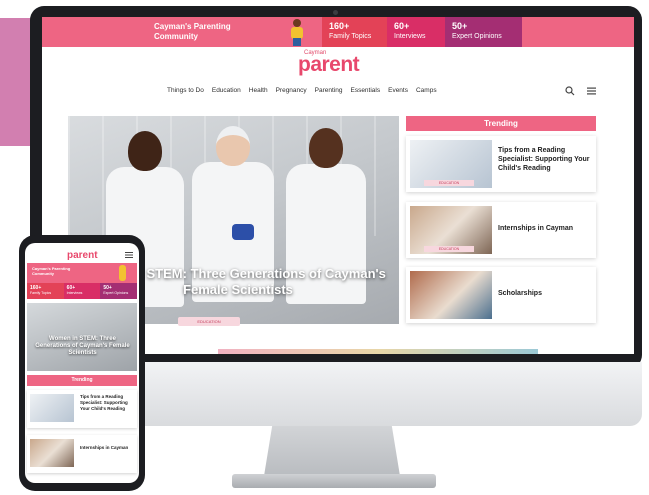  I want to click on nav-parenting: Parenting, so click(329, 90).